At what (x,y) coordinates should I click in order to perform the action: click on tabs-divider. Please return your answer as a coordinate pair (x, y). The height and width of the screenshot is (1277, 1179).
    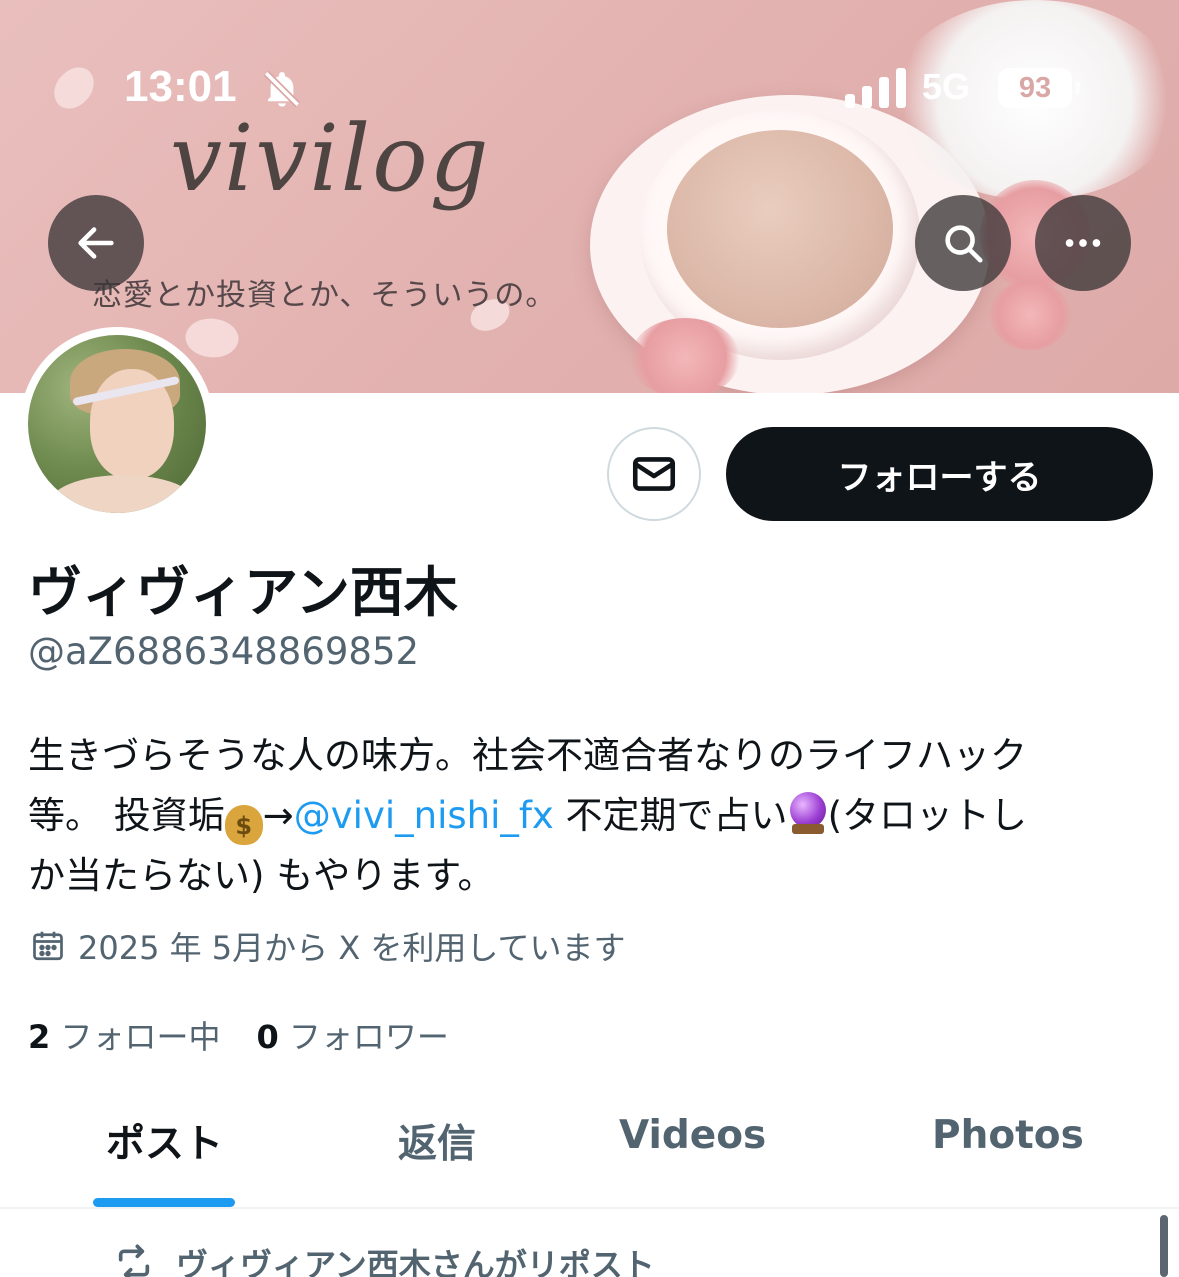
    Looking at the image, I should click on (589, 1208).